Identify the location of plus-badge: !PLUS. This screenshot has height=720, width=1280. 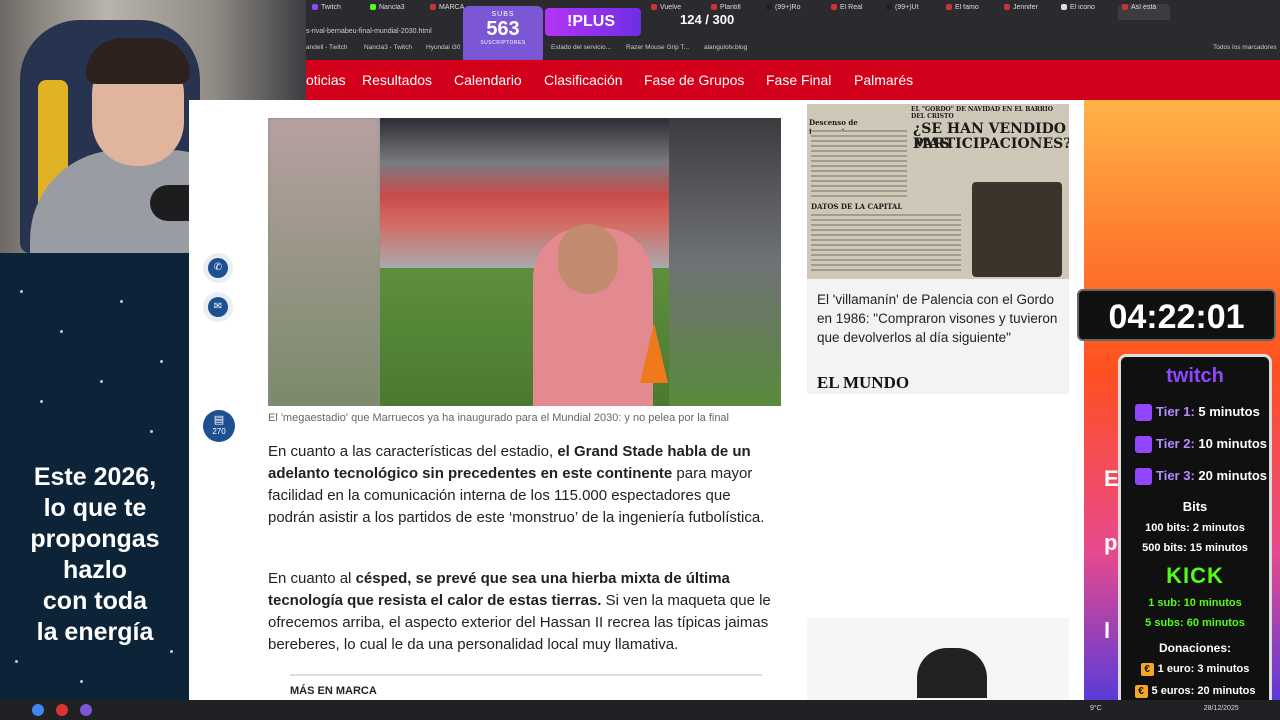
(593, 22).